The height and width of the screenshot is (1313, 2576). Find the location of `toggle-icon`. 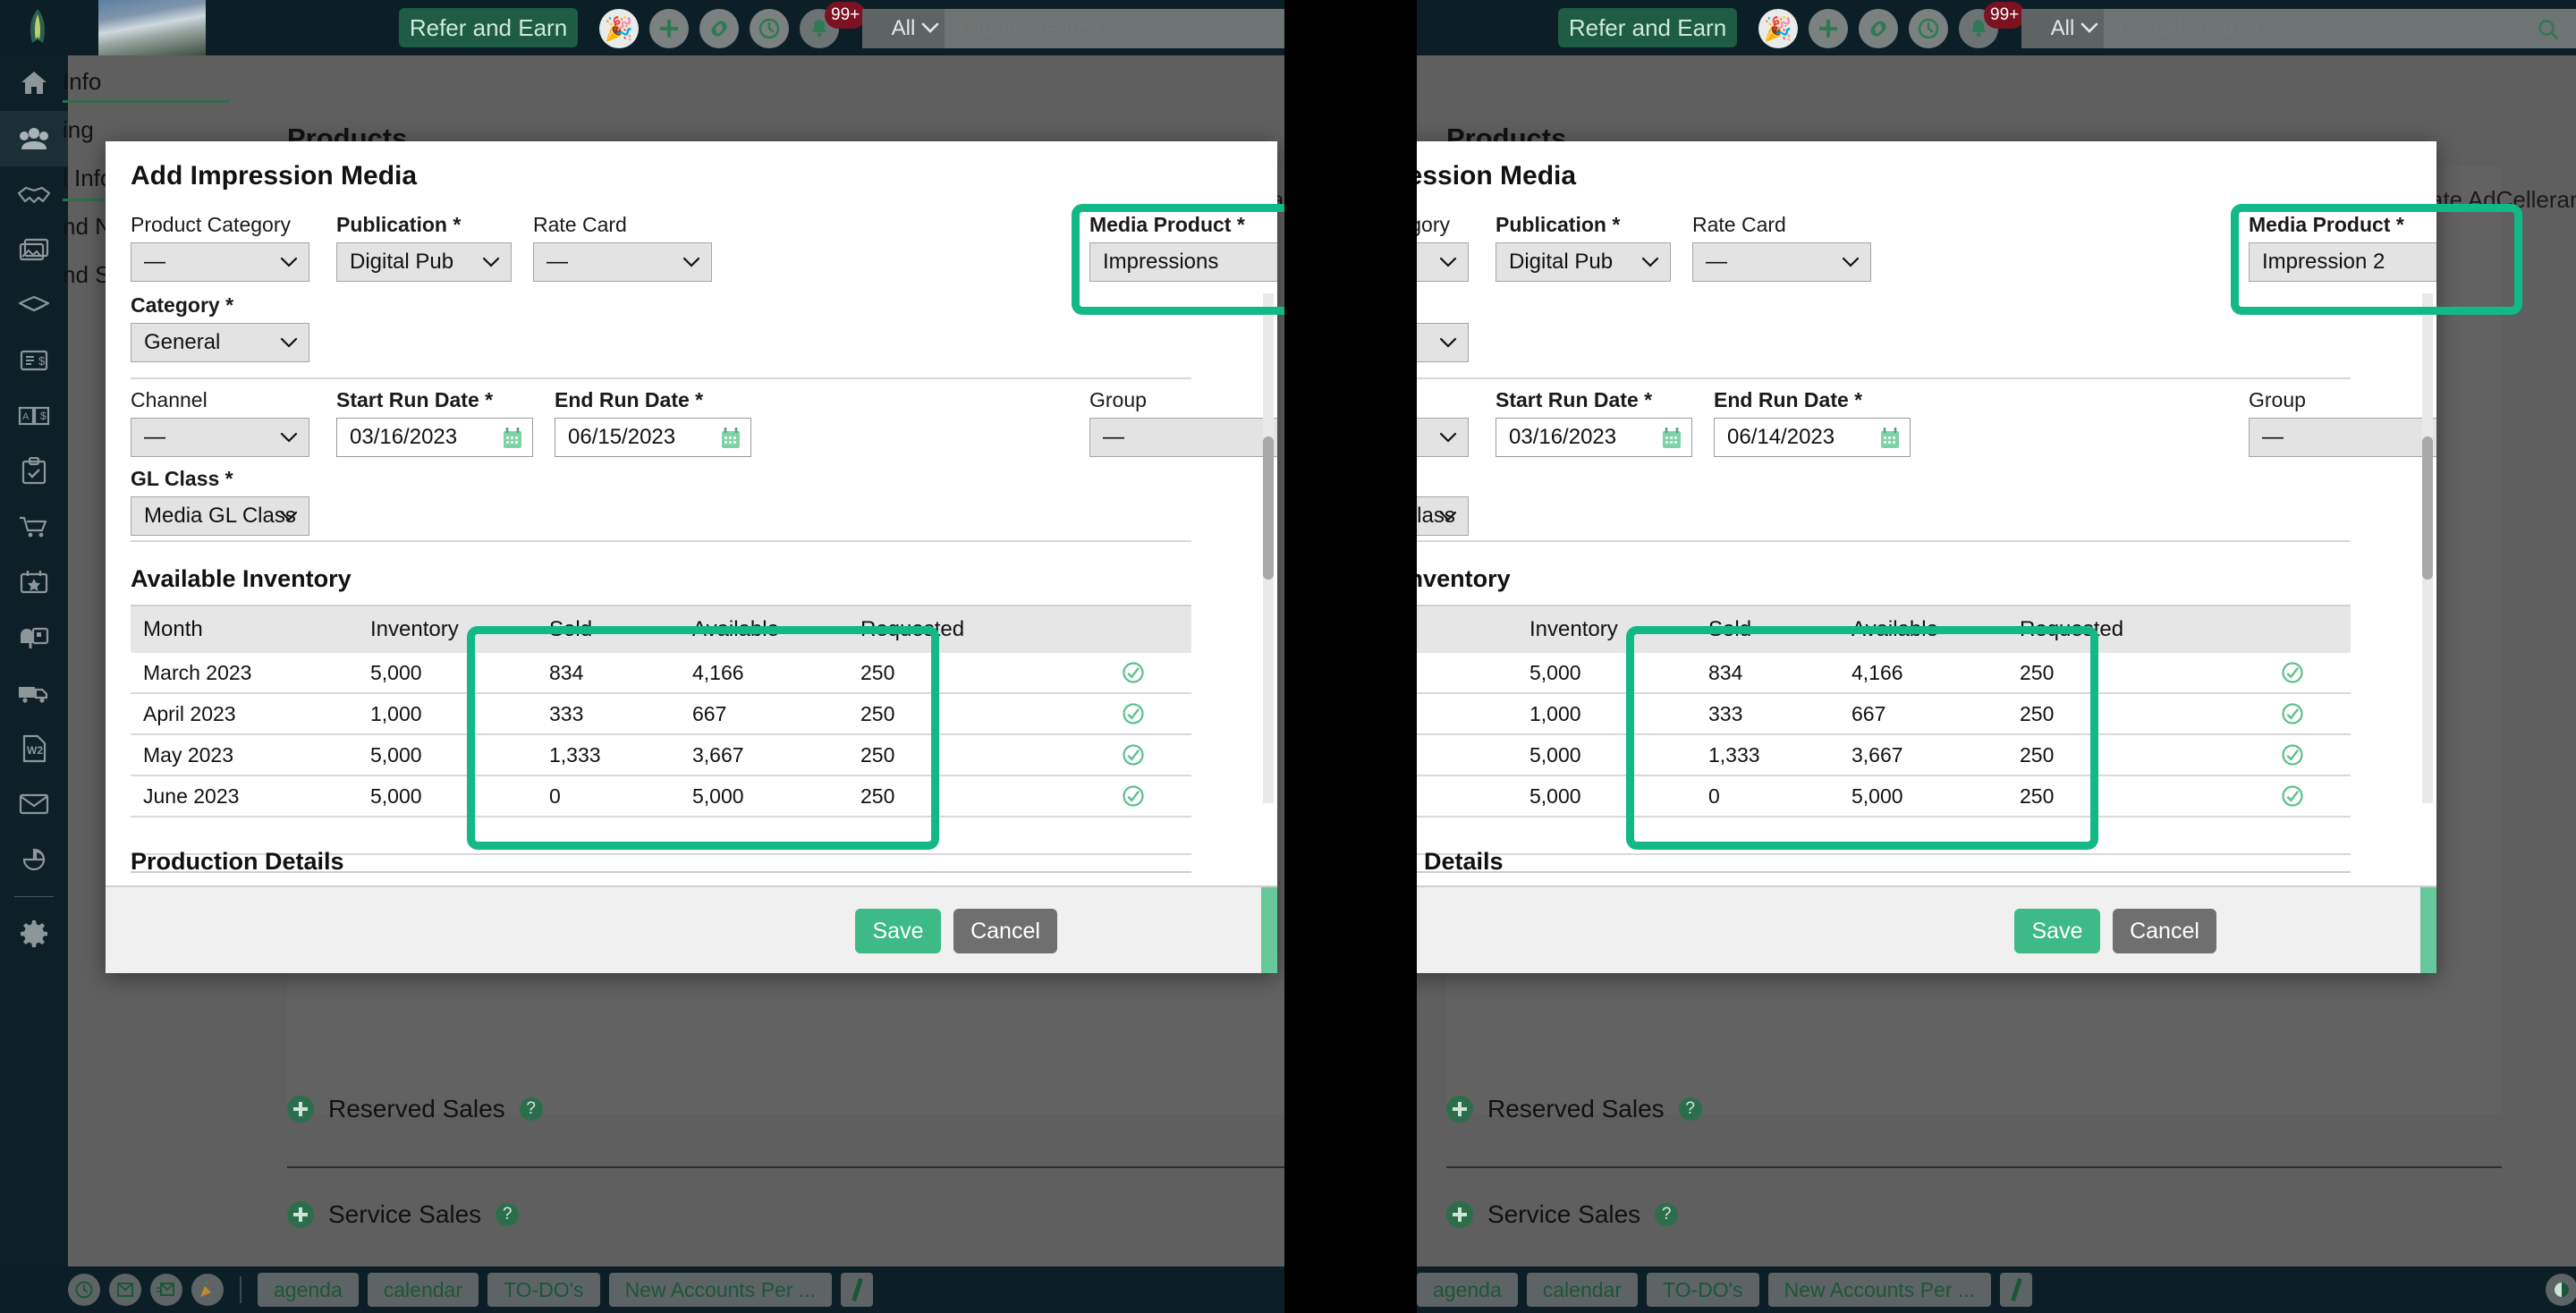

toggle-icon is located at coordinates (2561, 1290).